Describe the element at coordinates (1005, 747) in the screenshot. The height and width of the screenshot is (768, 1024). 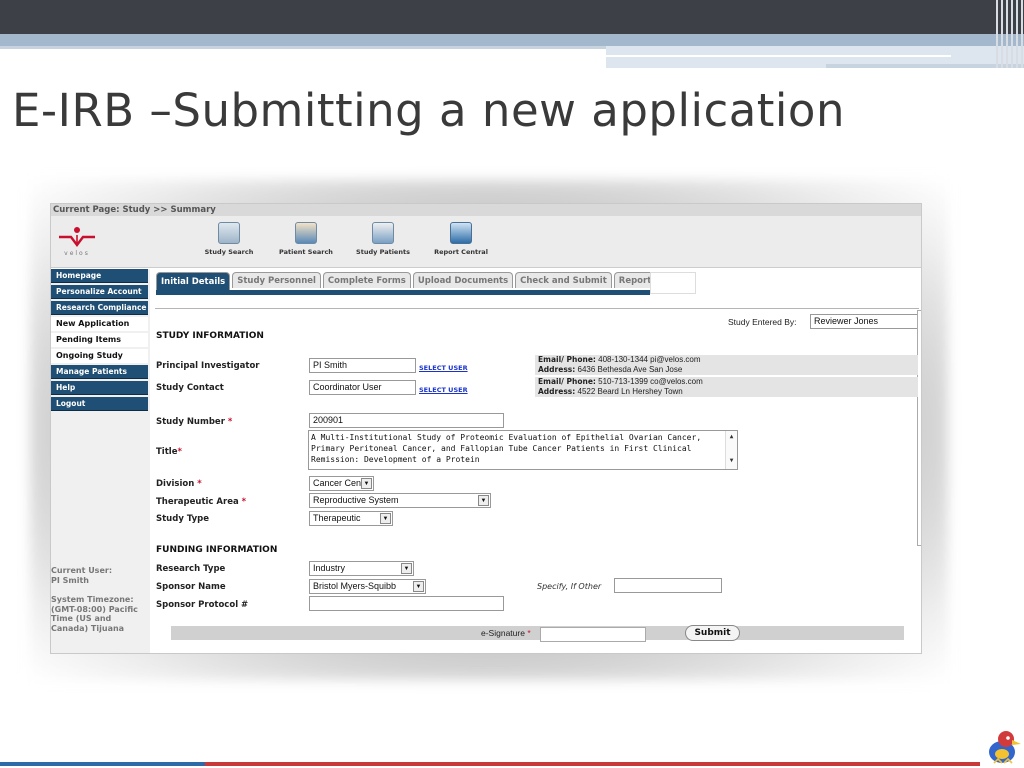
I see `jayhawk-mascot-icon` at that location.